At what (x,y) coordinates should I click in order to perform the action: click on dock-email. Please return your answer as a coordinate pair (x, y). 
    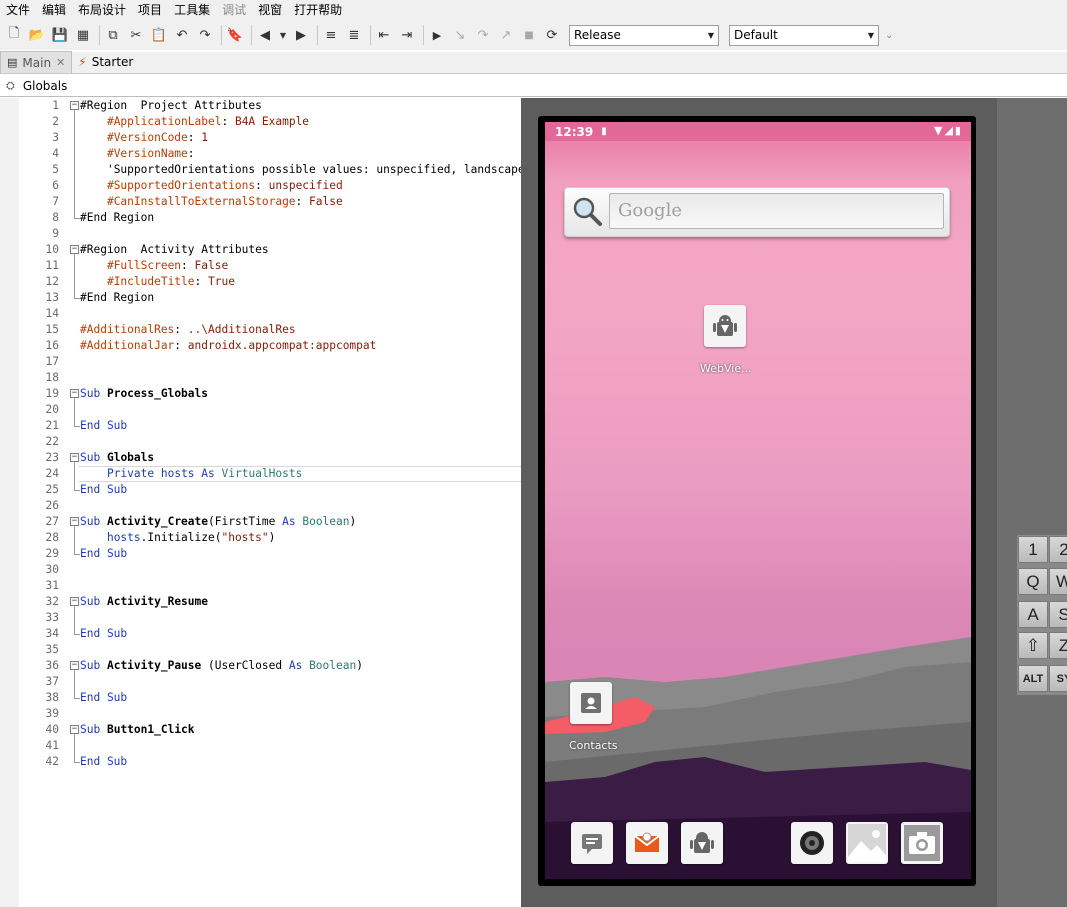
    Looking at the image, I should click on (647, 843).